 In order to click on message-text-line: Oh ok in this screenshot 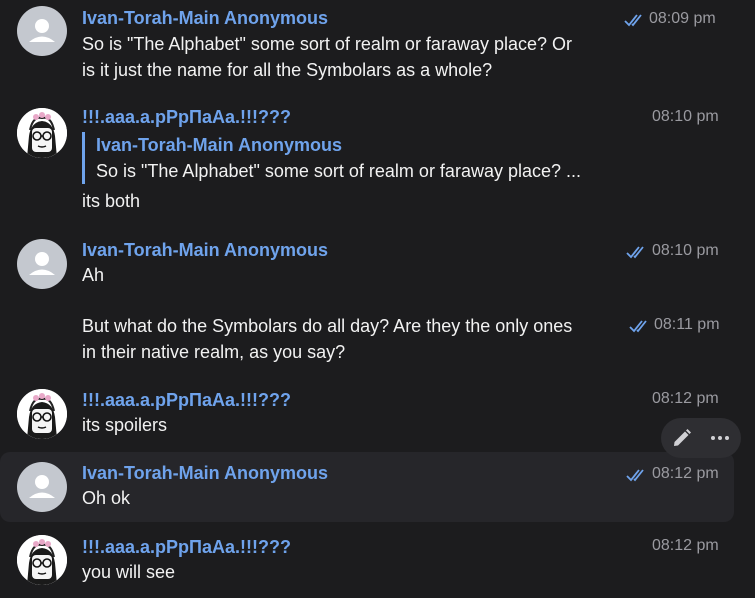, I will do `click(106, 498)`.